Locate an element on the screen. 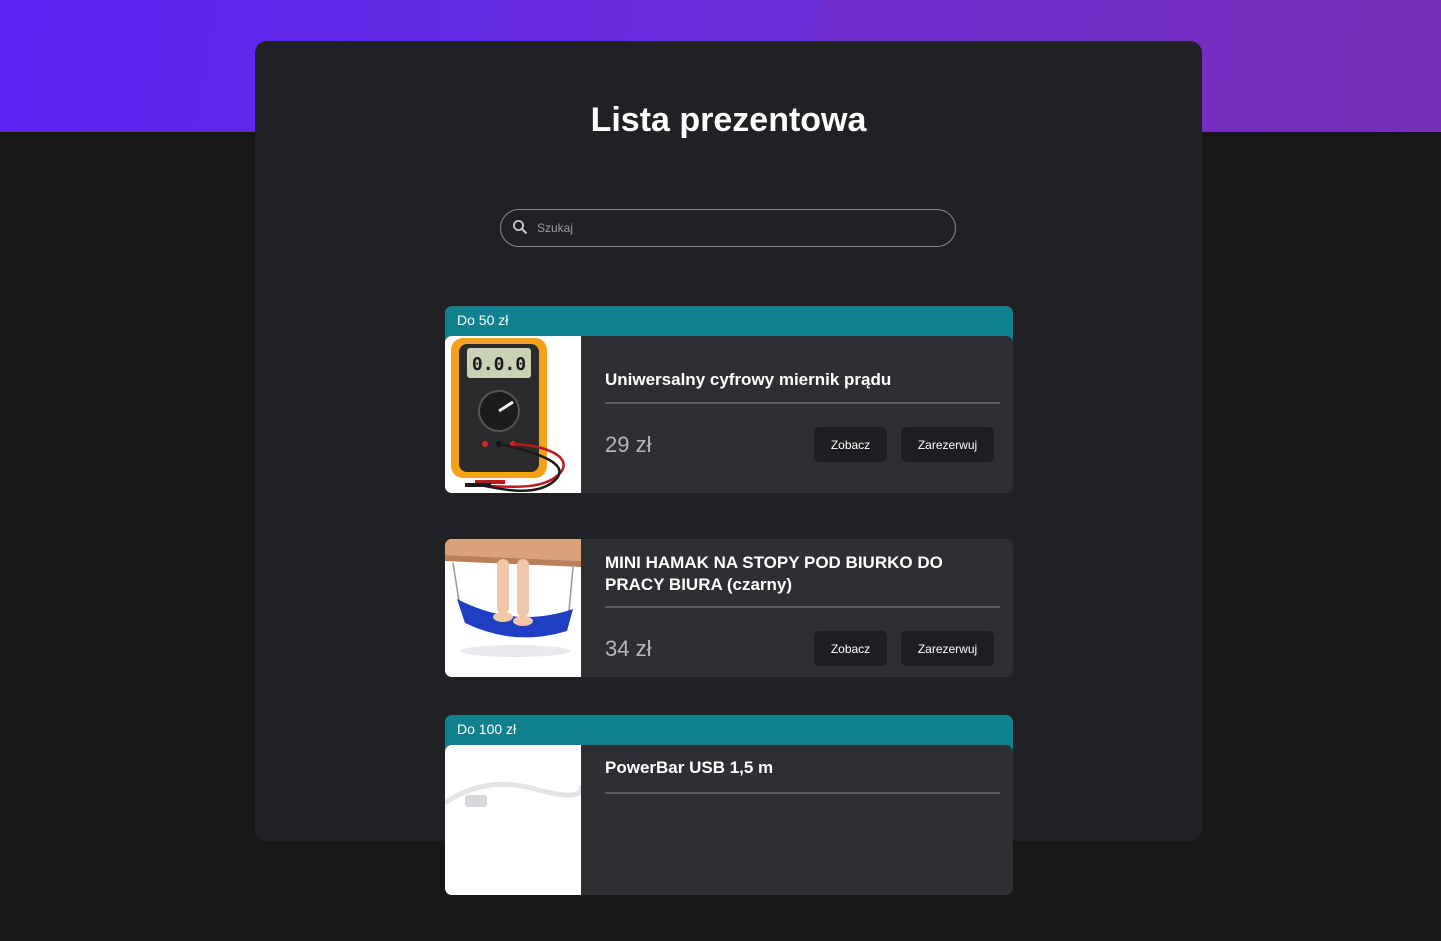  search-box is located at coordinates (728, 228).